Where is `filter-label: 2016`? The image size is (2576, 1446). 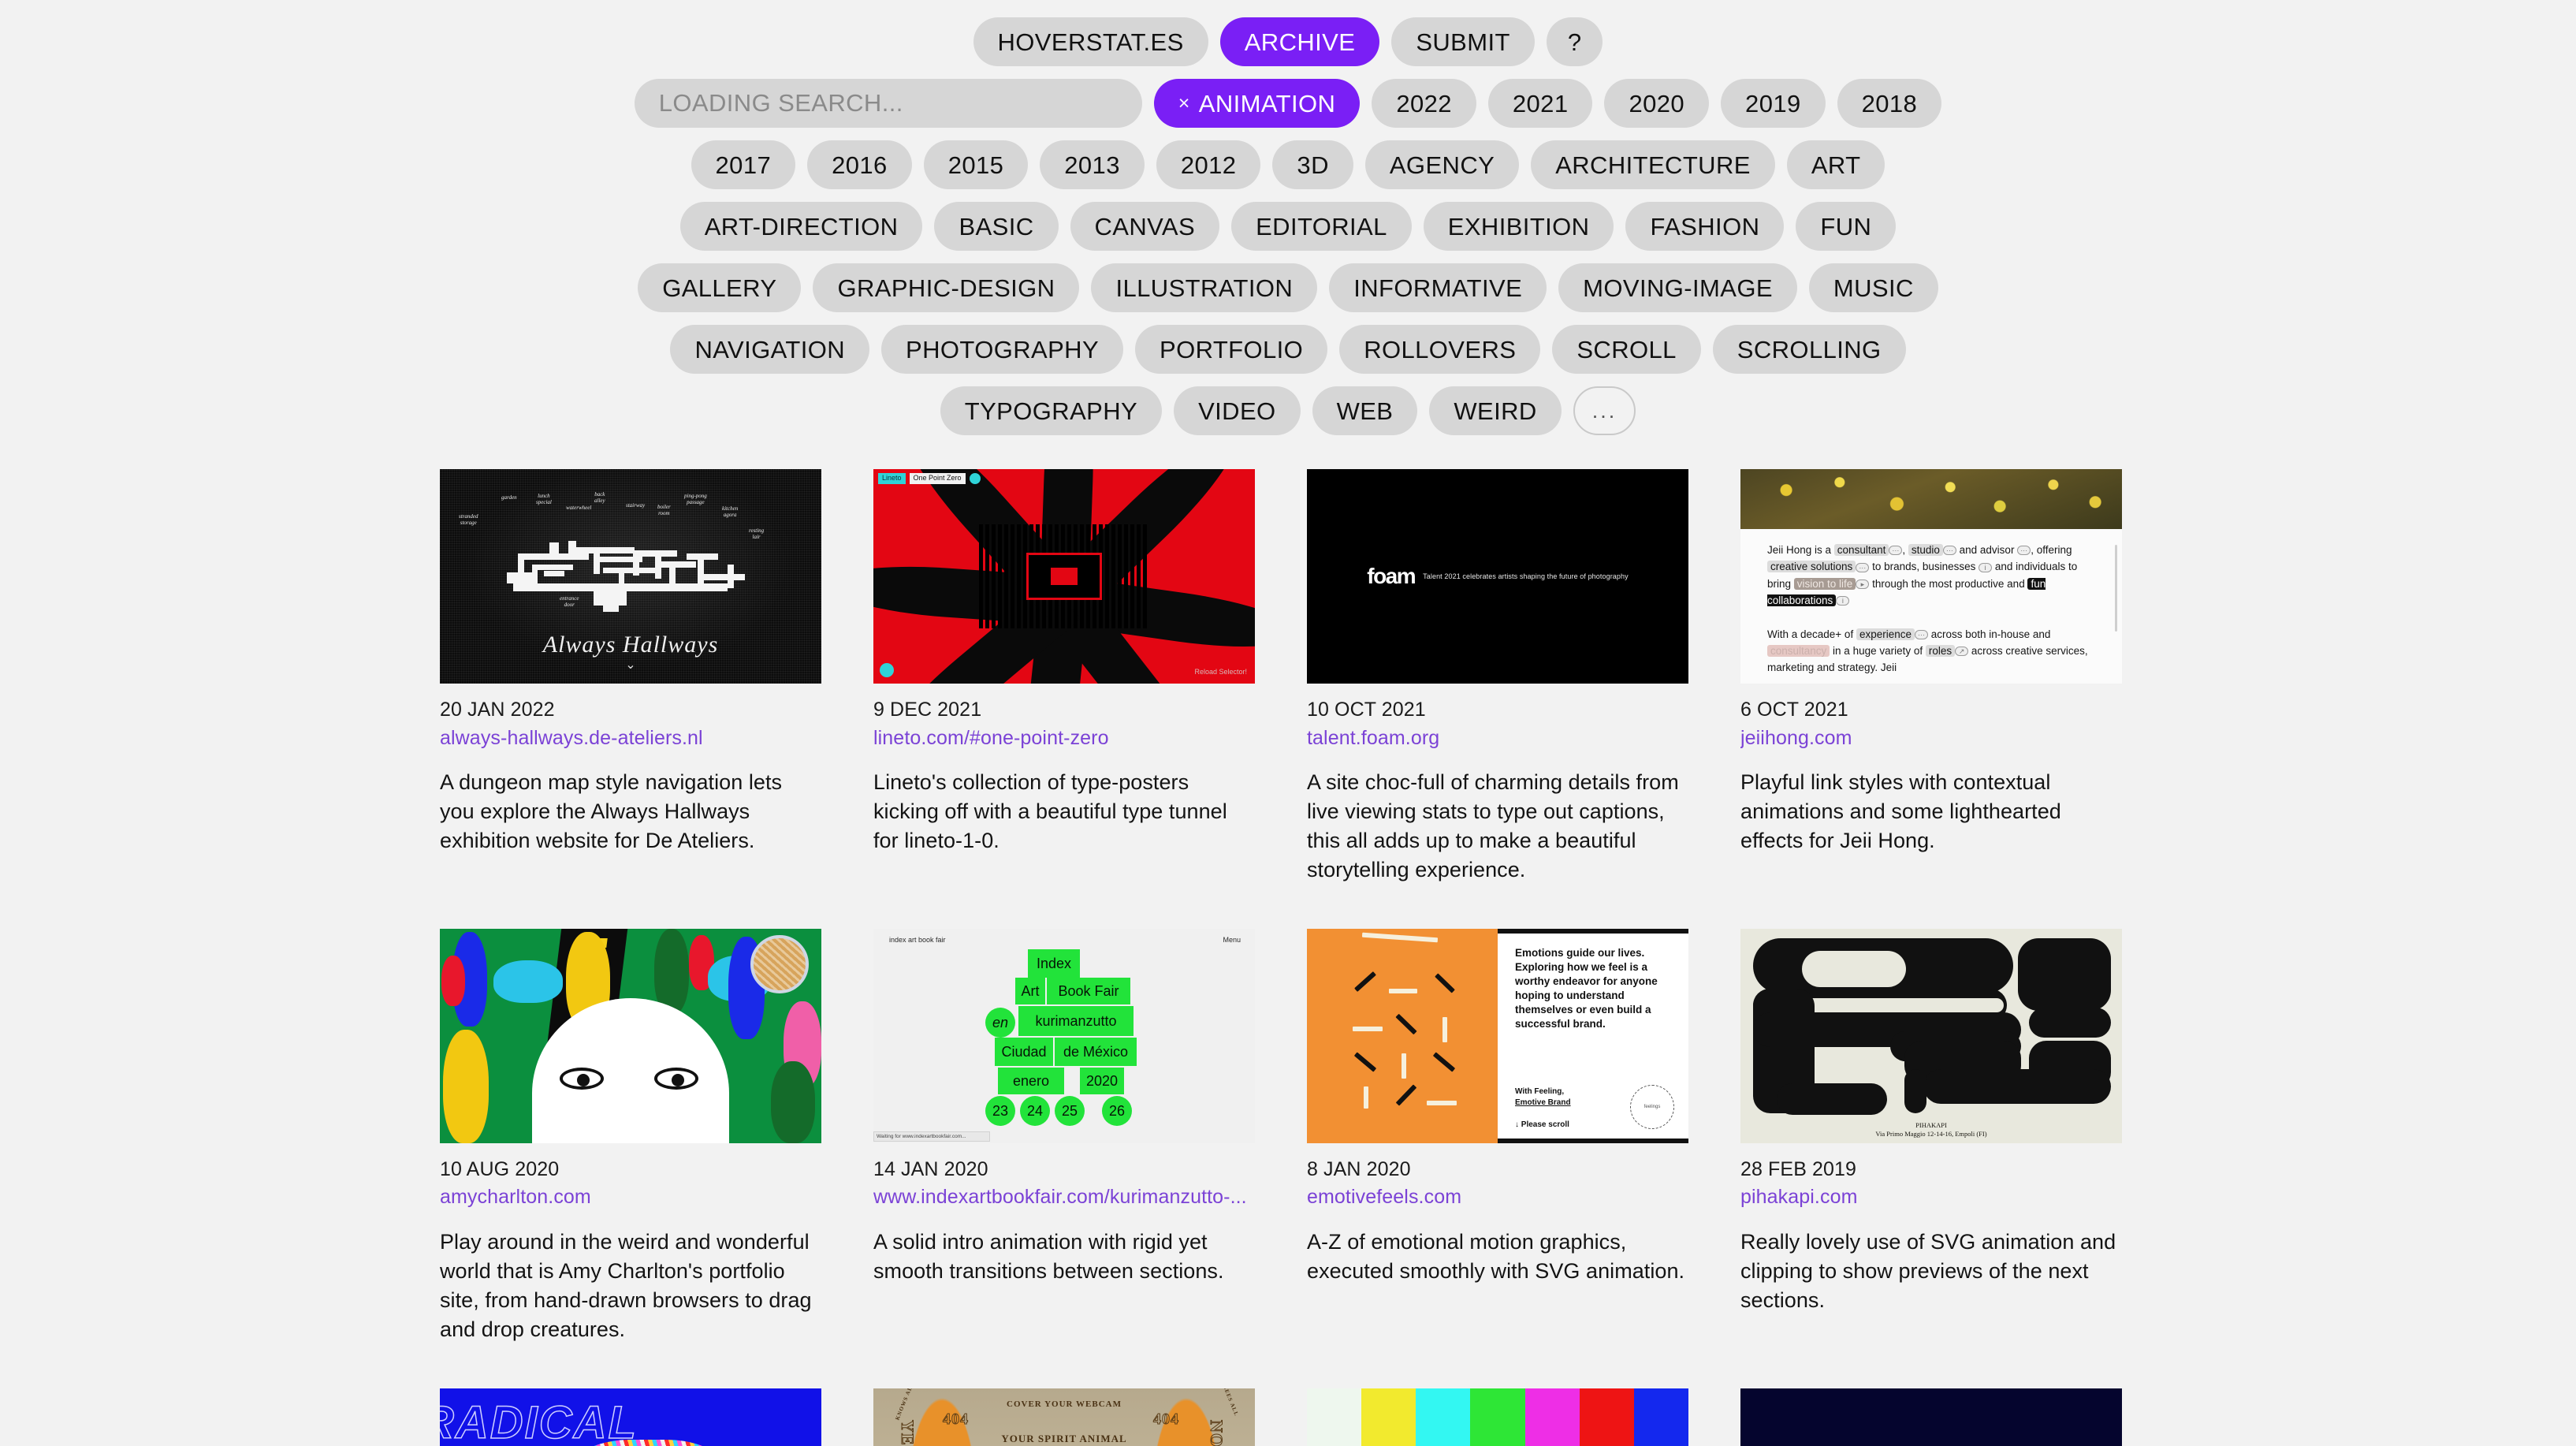
filter-label: 2016 is located at coordinates (860, 165).